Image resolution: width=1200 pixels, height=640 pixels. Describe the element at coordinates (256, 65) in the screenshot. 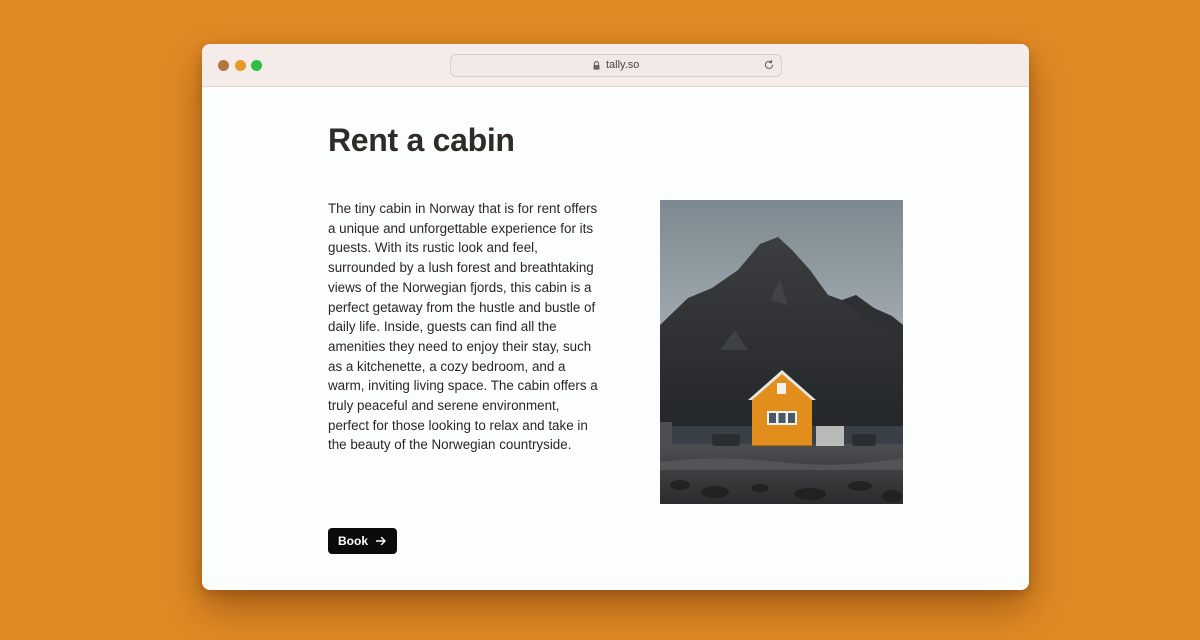

I see `maximize-window-button` at that location.